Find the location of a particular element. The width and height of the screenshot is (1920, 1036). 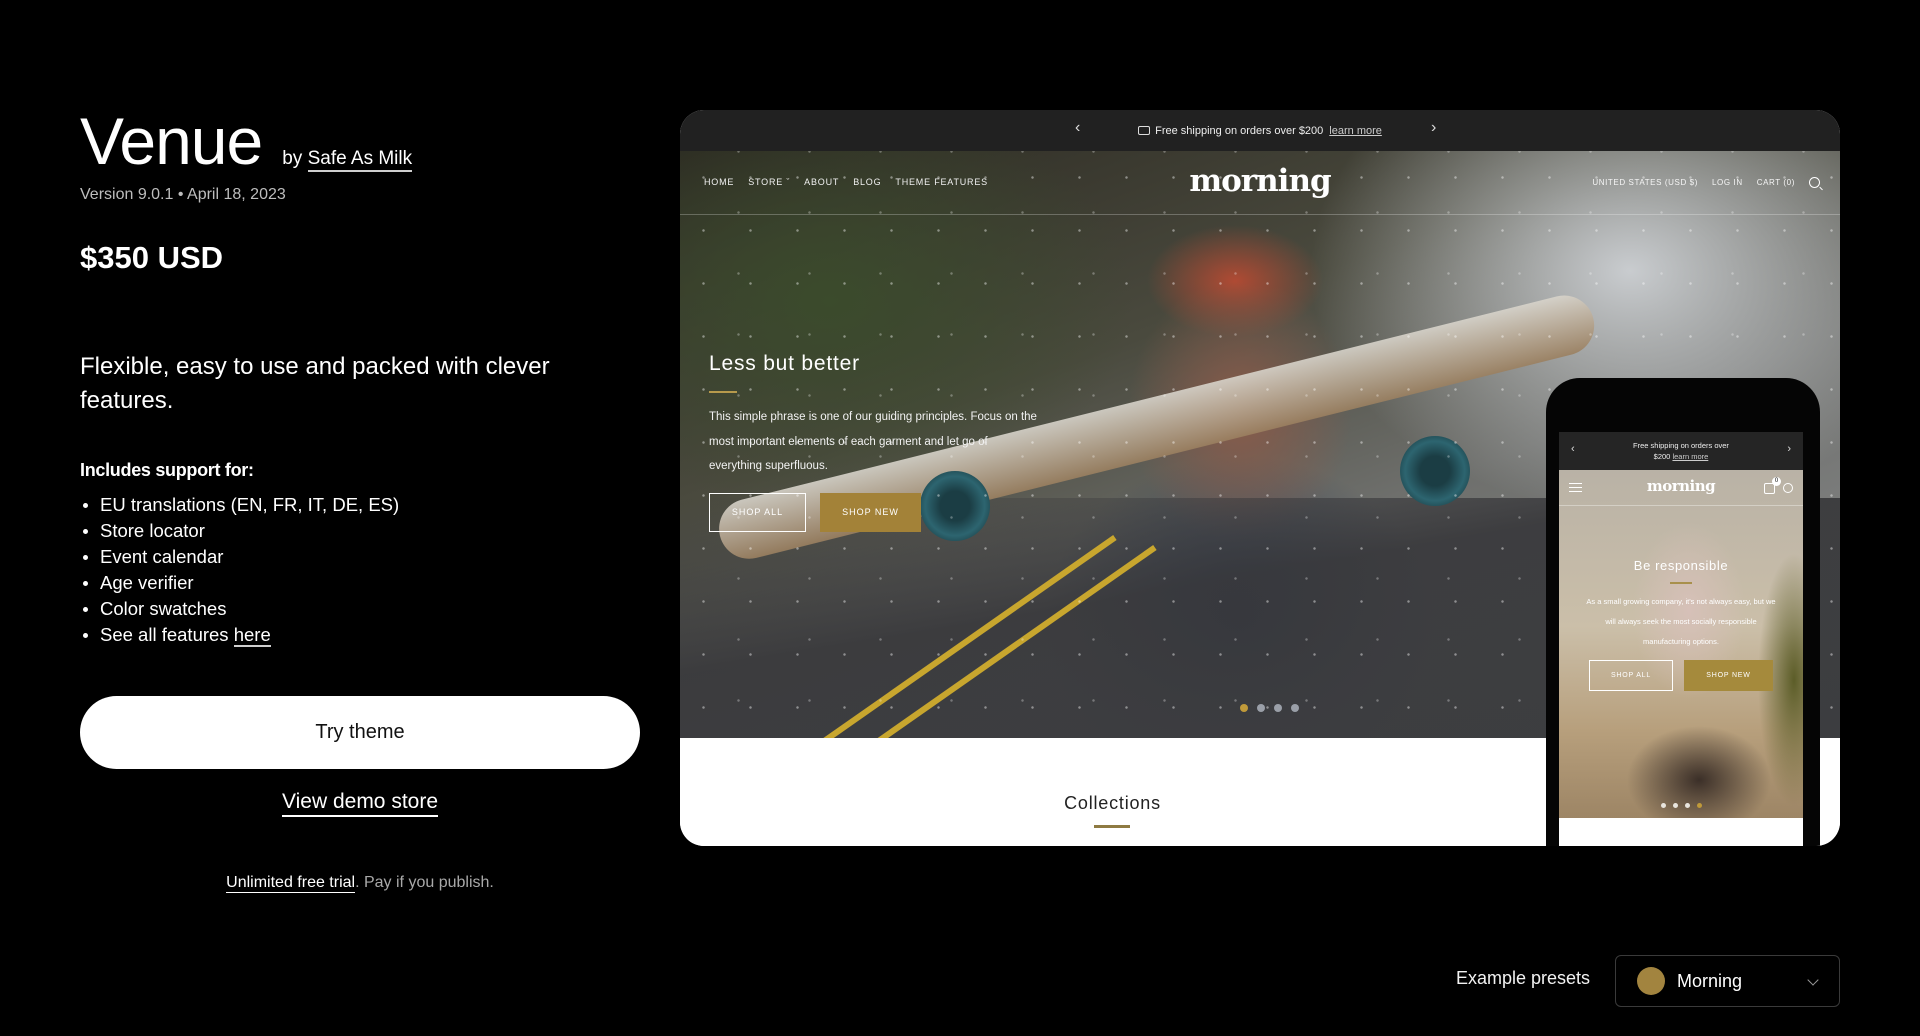

mobile-header: morning 0 is located at coordinates (1681, 488).